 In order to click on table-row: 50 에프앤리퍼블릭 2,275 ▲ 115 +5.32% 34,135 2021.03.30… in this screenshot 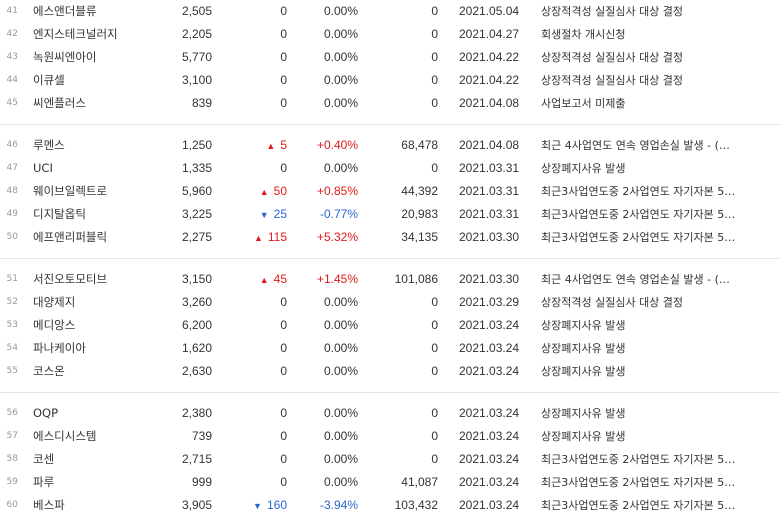, I will do `click(390, 237)`.